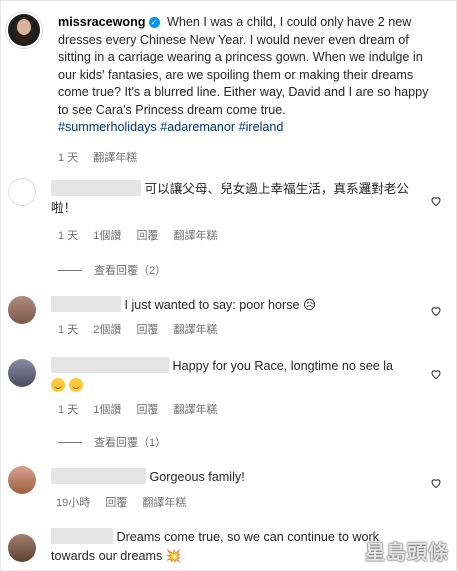 Image resolution: width=457 pixels, height=571 pixels. I want to click on caption-time: 1 天, so click(68, 158).